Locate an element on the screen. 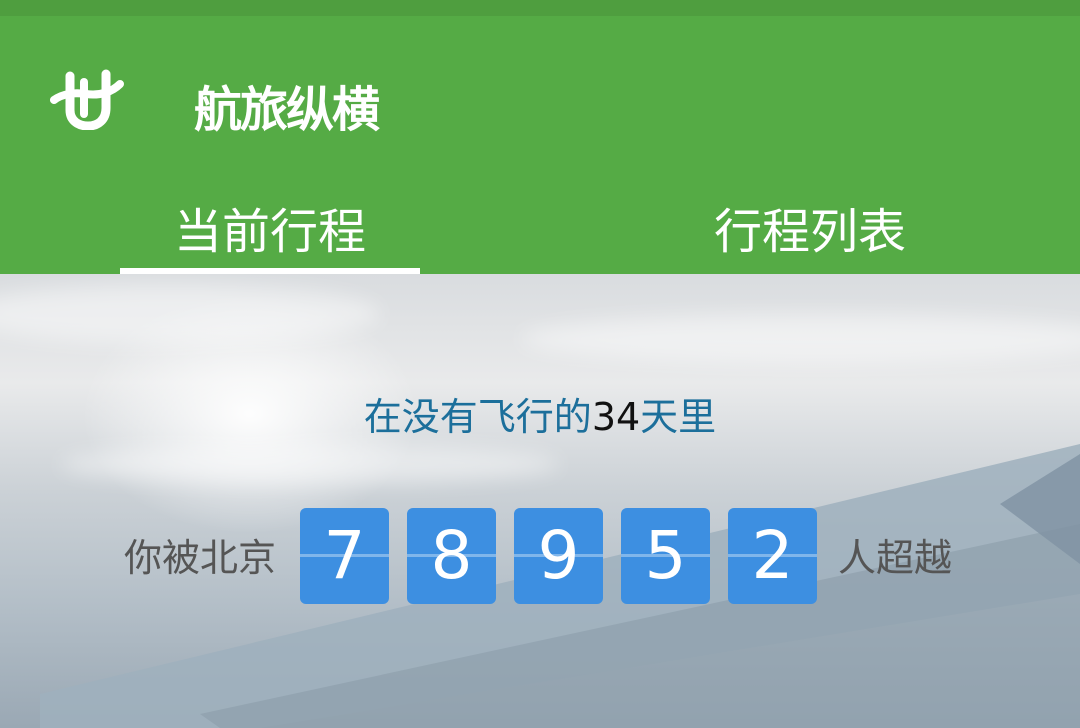 The width and height of the screenshot is (1080, 728). days-count: 34 is located at coordinates (616, 417).